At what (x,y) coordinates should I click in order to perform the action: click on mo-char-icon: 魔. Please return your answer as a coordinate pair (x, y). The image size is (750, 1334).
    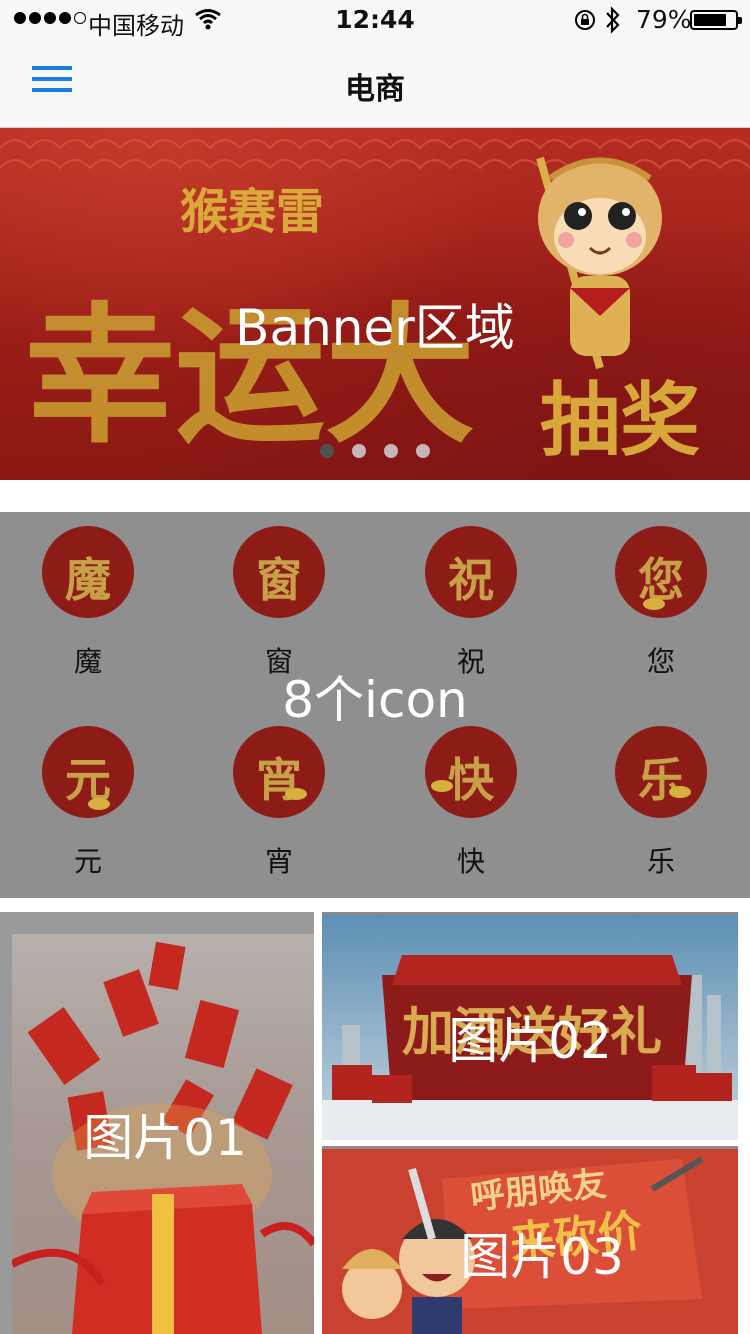
    Looking at the image, I should click on (88, 572).